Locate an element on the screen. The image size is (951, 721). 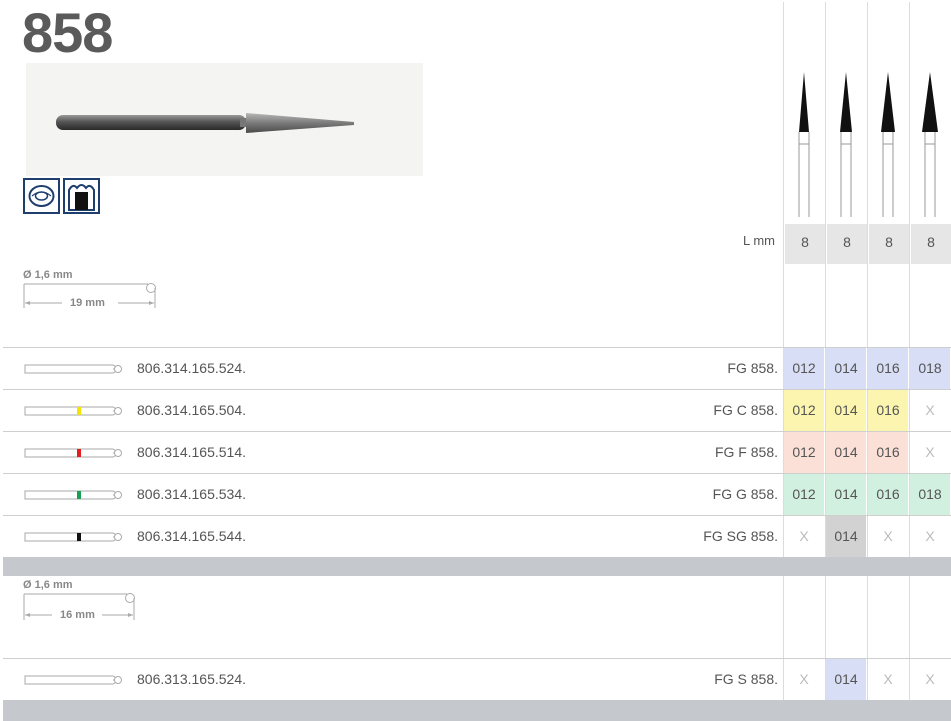
product-photo is located at coordinates (224, 119).